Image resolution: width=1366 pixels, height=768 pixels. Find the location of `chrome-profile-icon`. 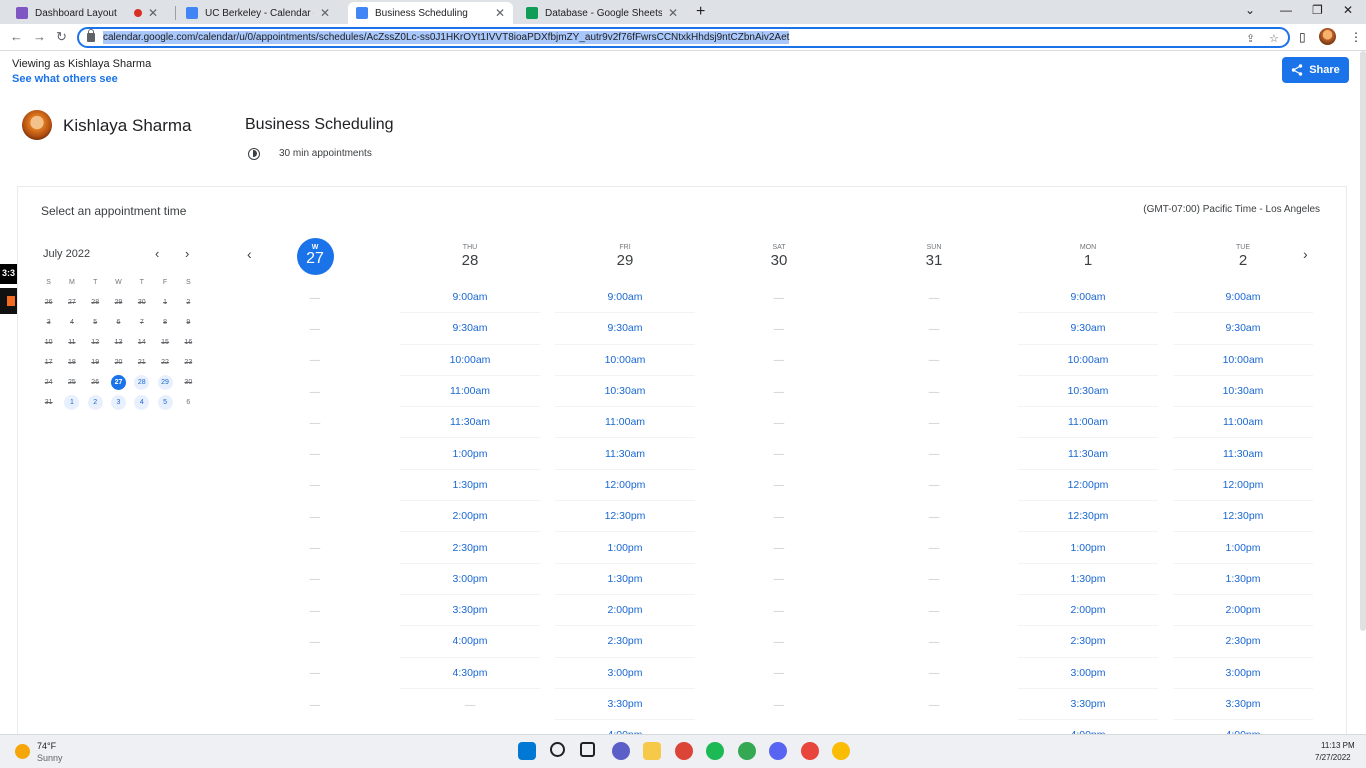

chrome-profile-icon is located at coordinates (747, 751).